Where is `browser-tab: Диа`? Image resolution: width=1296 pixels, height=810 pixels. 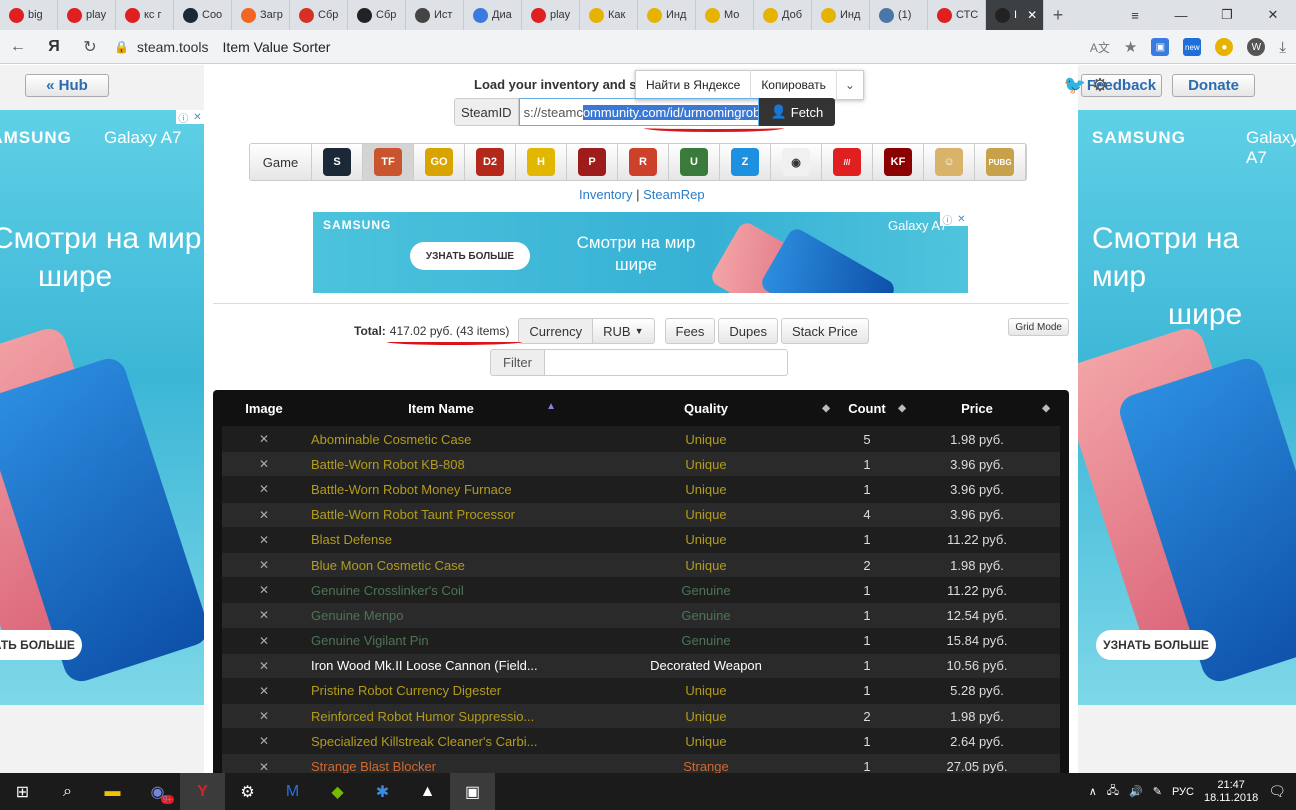
browser-tab: Диа is located at coordinates (493, 15).